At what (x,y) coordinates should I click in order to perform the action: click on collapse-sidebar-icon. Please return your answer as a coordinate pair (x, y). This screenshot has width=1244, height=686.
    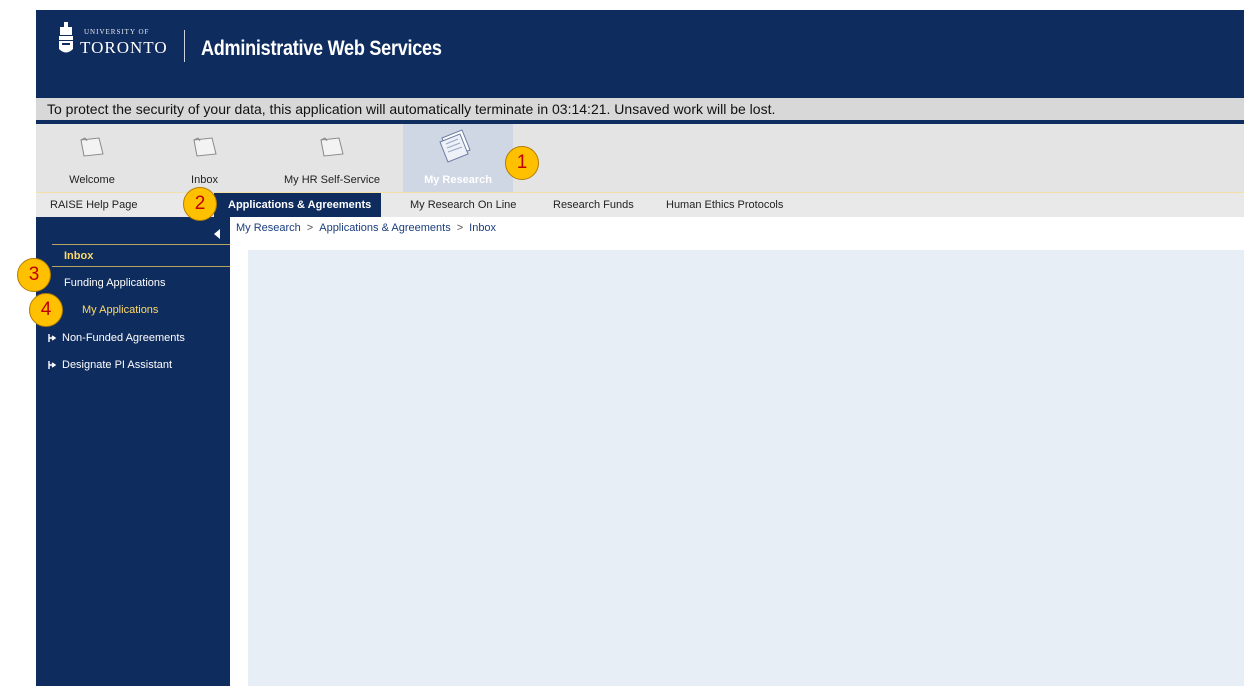
    Looking at the image, I should click on (217, 234).